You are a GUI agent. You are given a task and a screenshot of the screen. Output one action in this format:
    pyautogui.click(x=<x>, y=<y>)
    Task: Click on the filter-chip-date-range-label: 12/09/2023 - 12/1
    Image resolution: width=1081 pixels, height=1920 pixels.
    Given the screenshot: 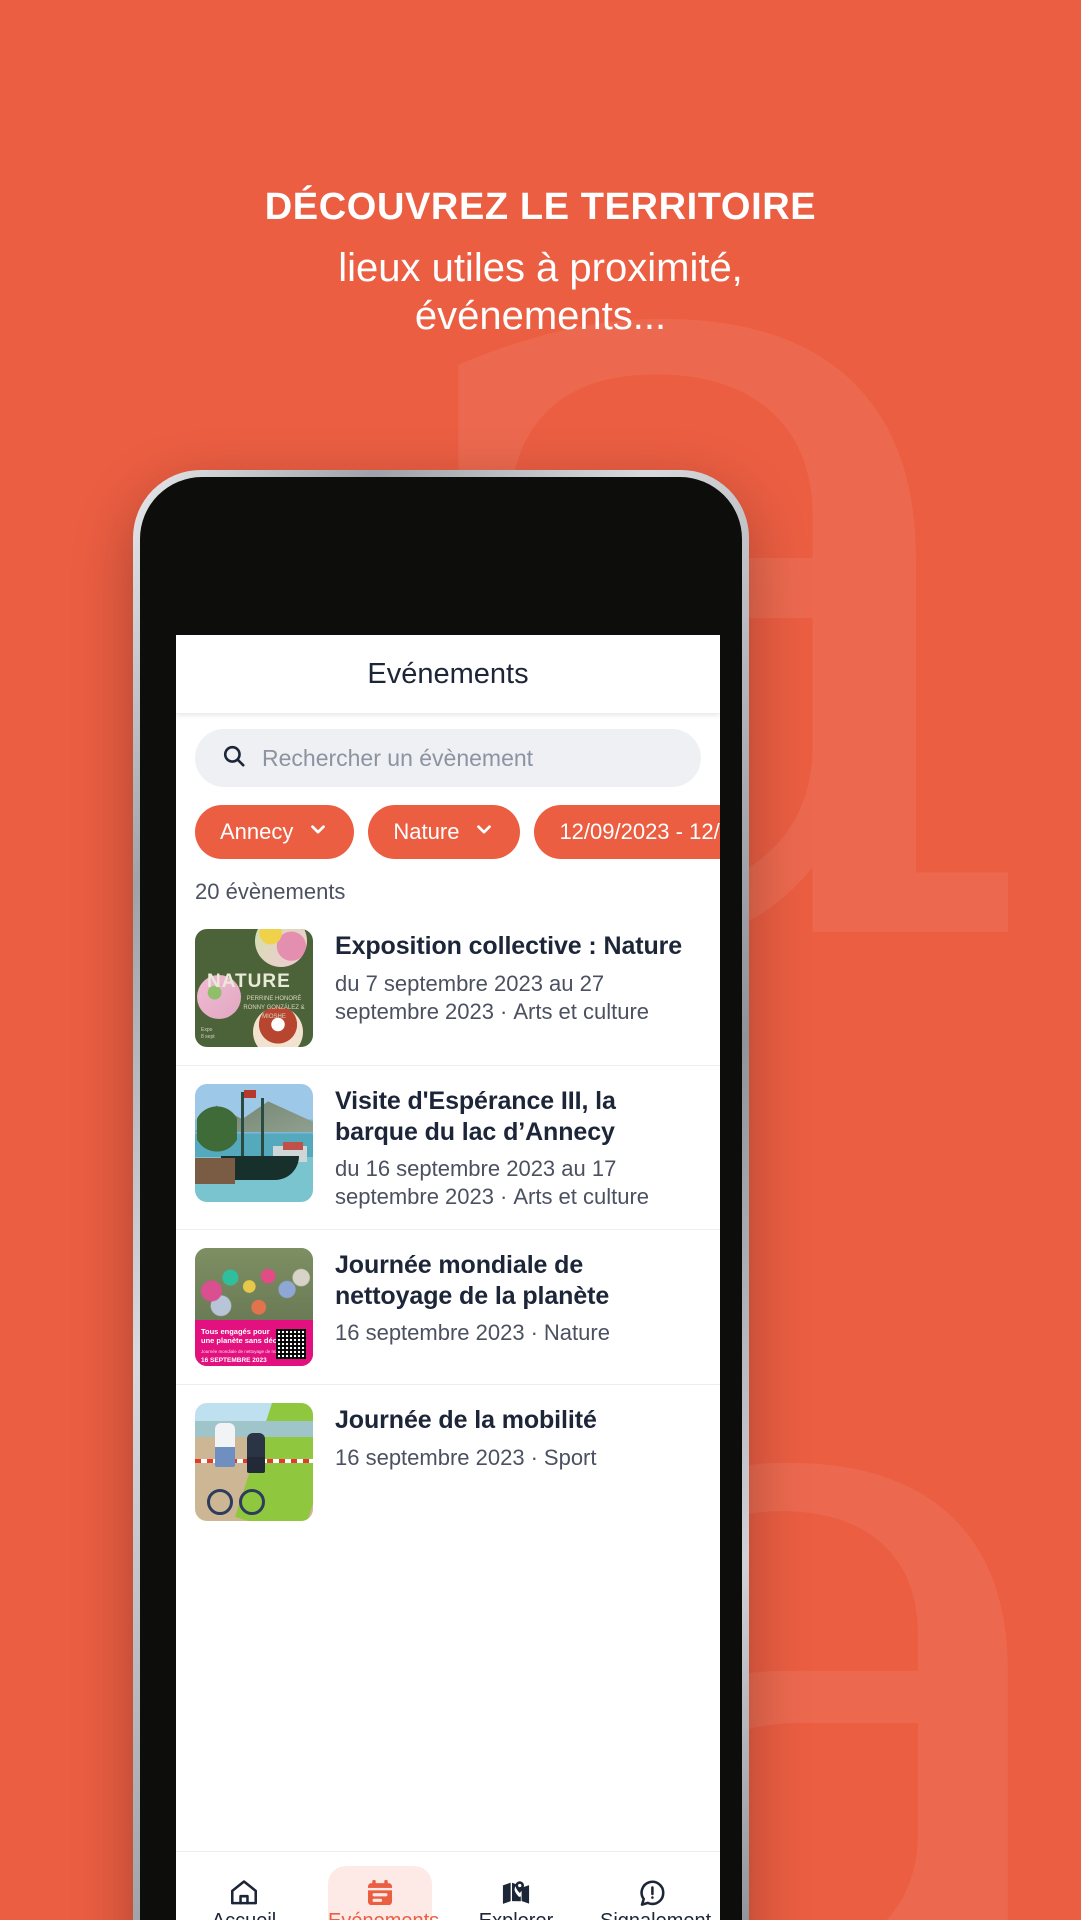 What is the action you would take?
    pyautogui.click(x=639, y=831)
    